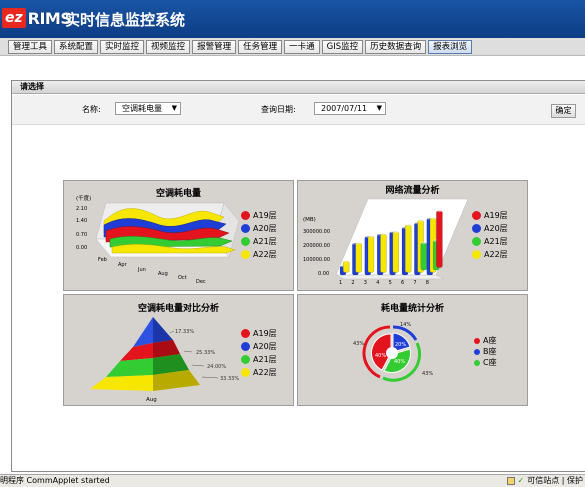 This screenshot has height=487, width=585. I want to click on date-select: 2007/07/11 ▼, so click(350, 108).